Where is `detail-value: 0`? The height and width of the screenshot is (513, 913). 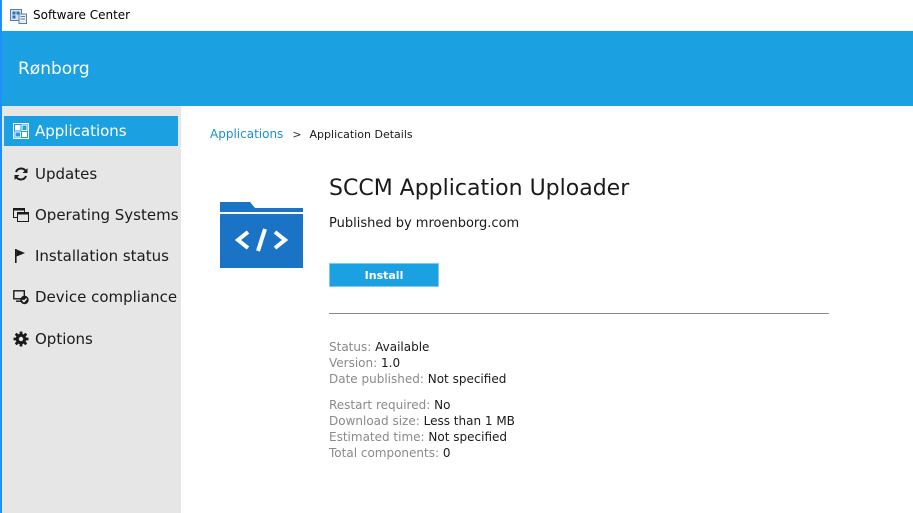 detail-value: 0 is located at coordinates (446, 453).